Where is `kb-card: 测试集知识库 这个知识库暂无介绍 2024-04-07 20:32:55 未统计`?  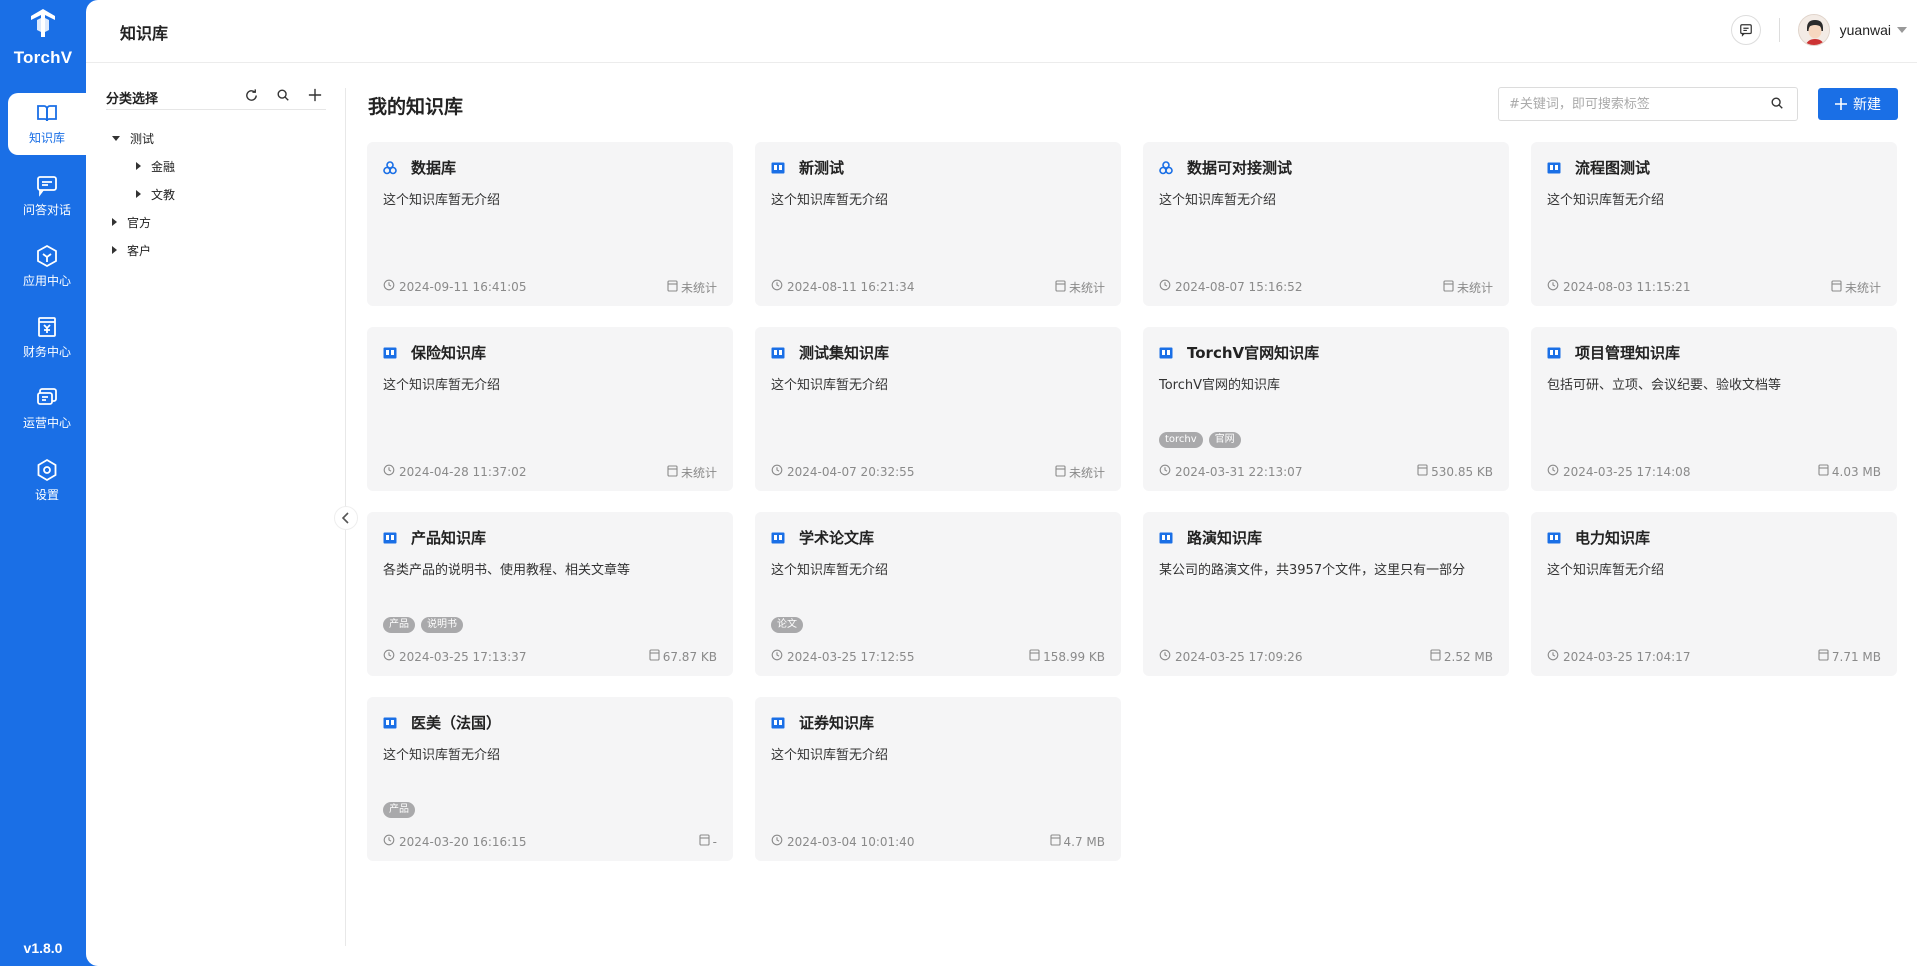 kb-card: 测试集知识库 这个知识库暂无介绍 2024-04-07 20:32:55 未统计 is located at coordinates (938, 409).